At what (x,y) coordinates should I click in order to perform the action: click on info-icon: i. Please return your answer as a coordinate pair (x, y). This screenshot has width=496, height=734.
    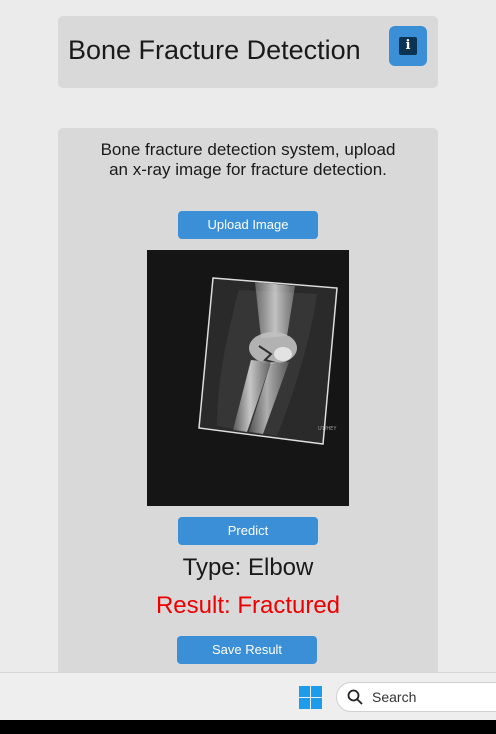
    Looking at the image, I should click on (408, 46).